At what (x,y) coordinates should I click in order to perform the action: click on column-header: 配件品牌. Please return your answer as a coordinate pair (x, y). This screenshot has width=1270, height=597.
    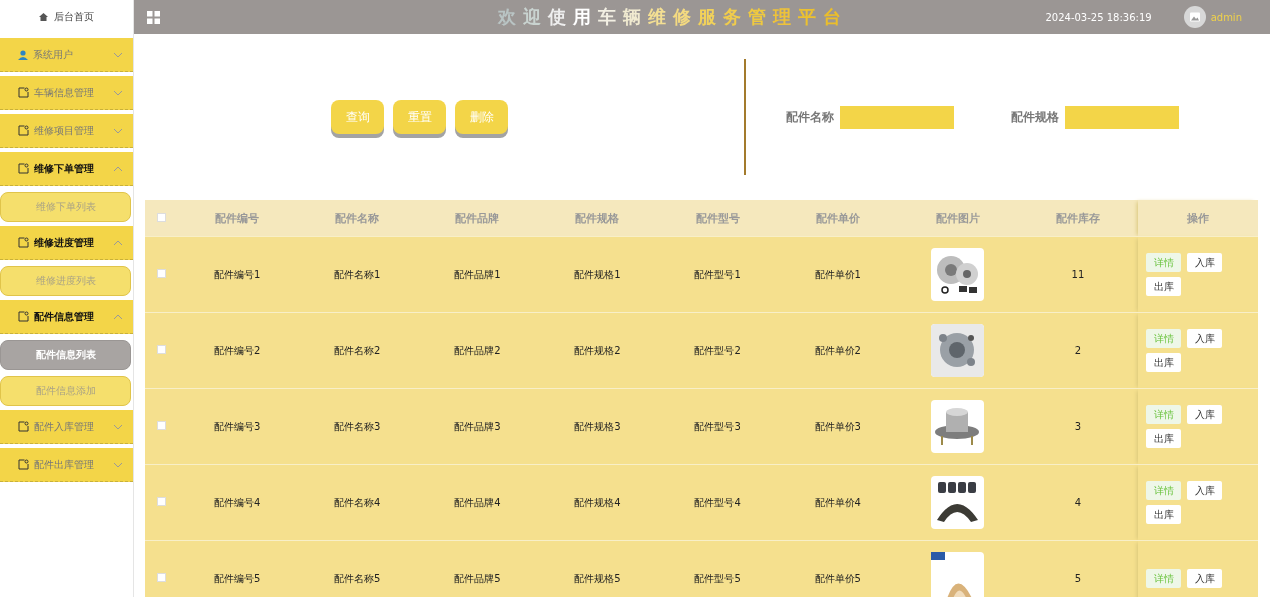
    Looking at the image, I should click on (477, 218).